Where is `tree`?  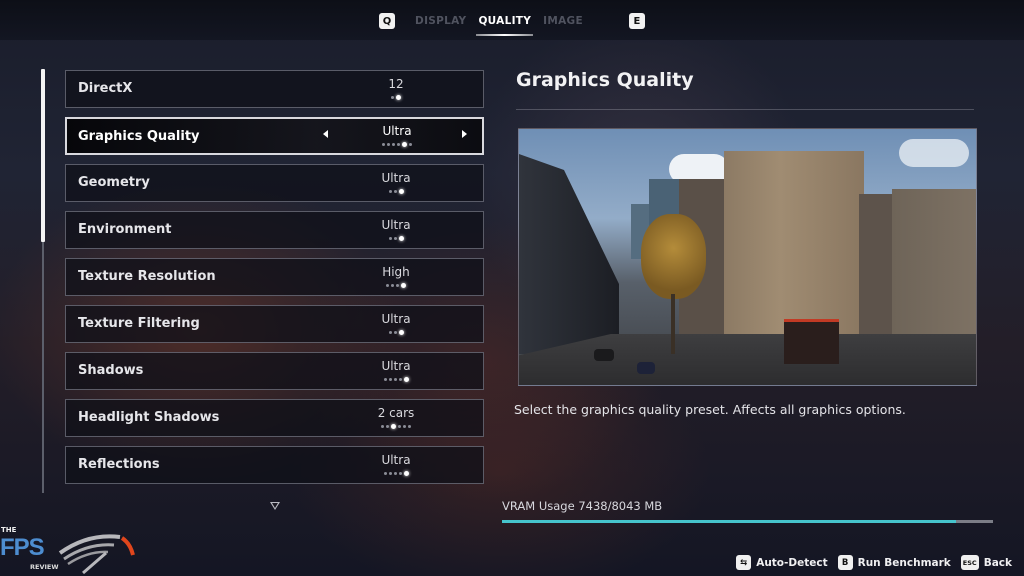 tree is located at coordinates (673, 256).